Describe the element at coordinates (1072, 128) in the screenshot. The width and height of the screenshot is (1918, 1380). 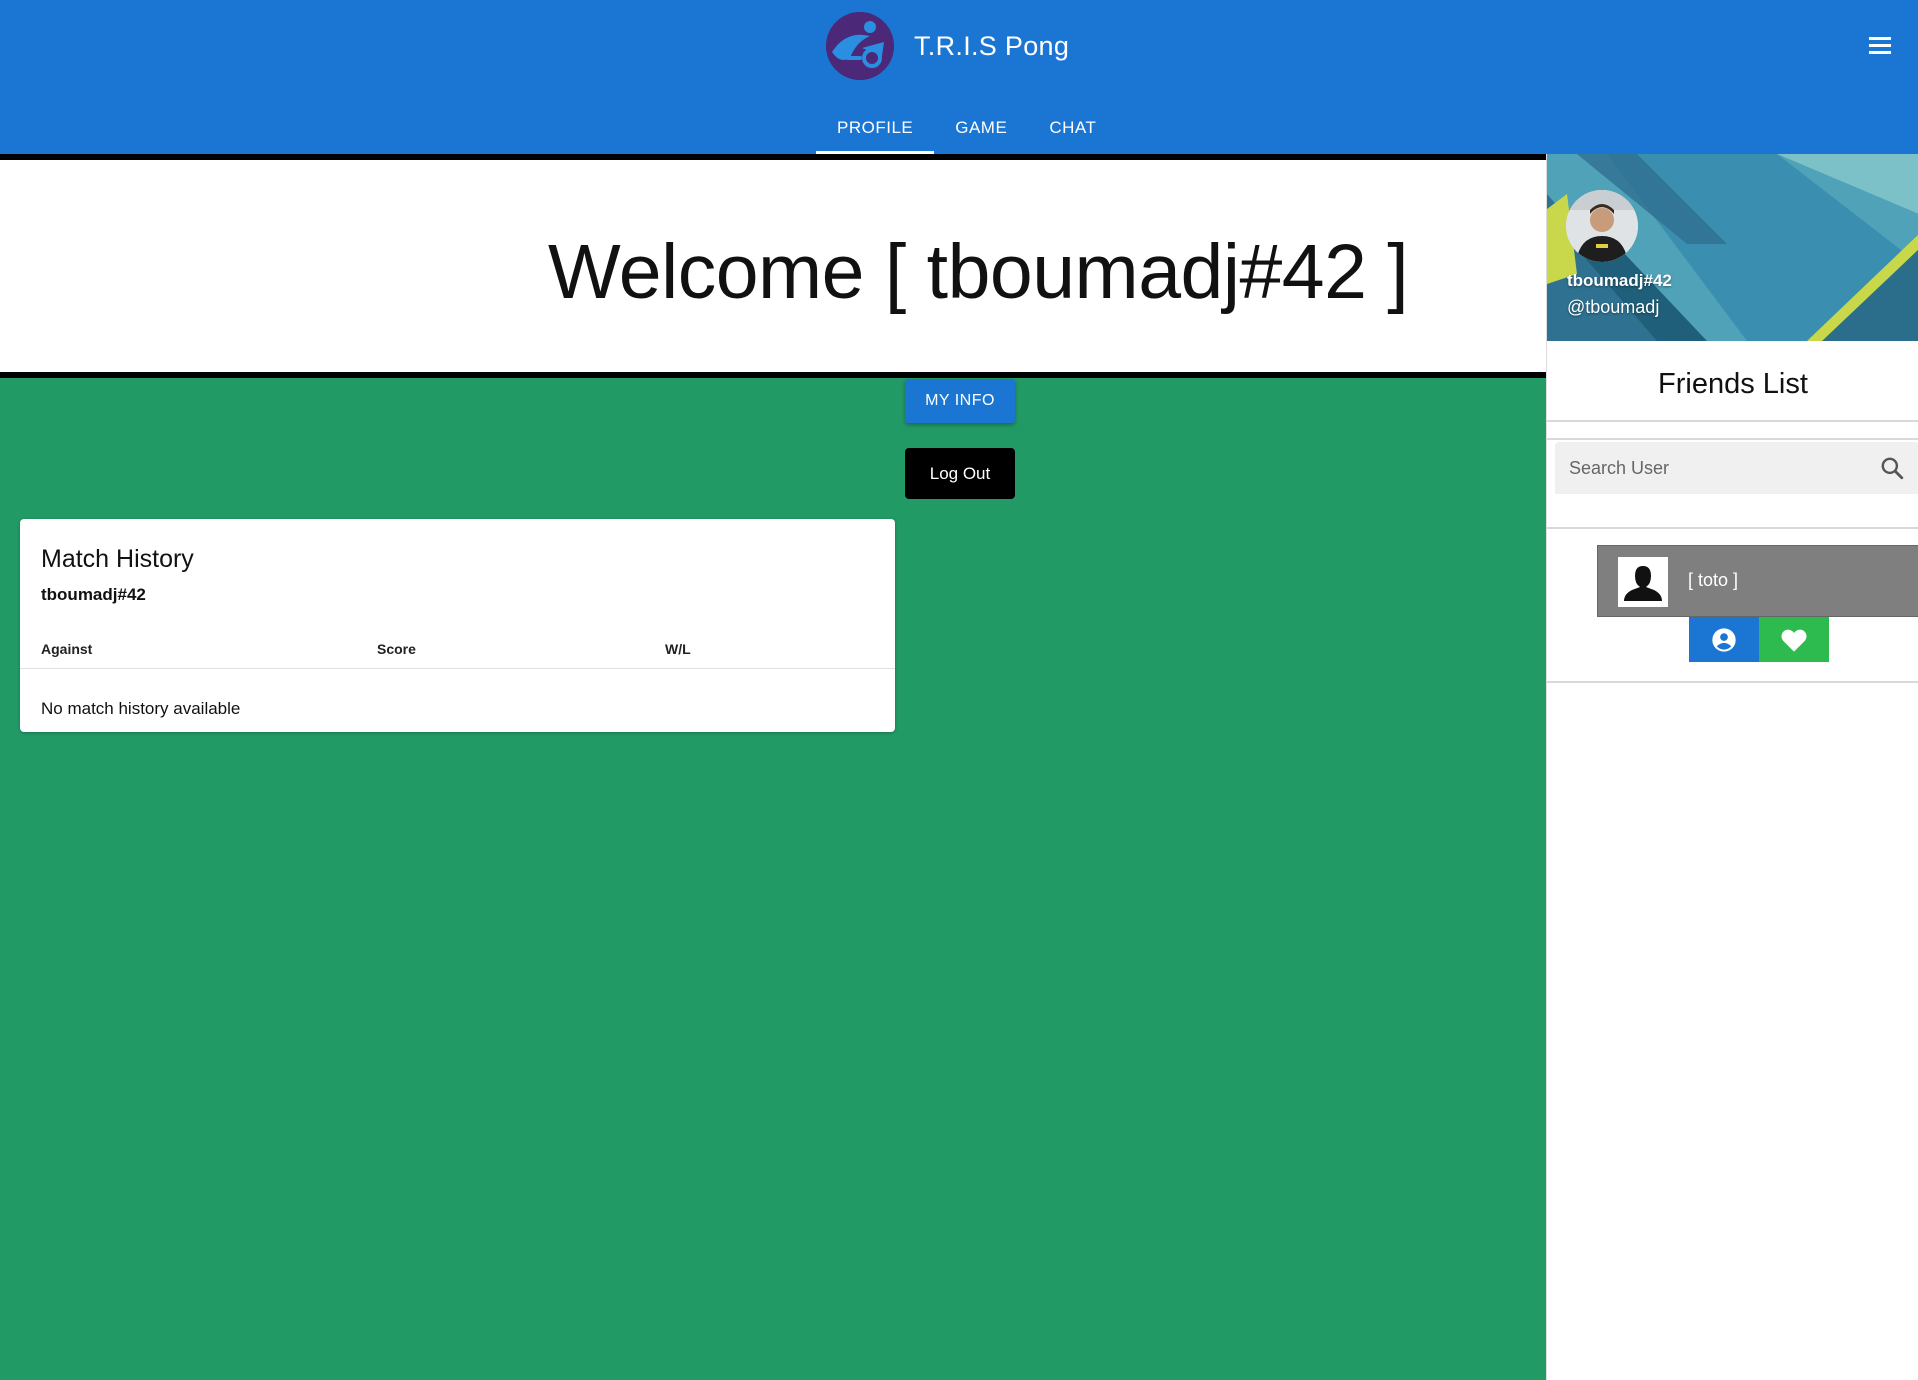
I see `tab-chat: CHAT` at that location.